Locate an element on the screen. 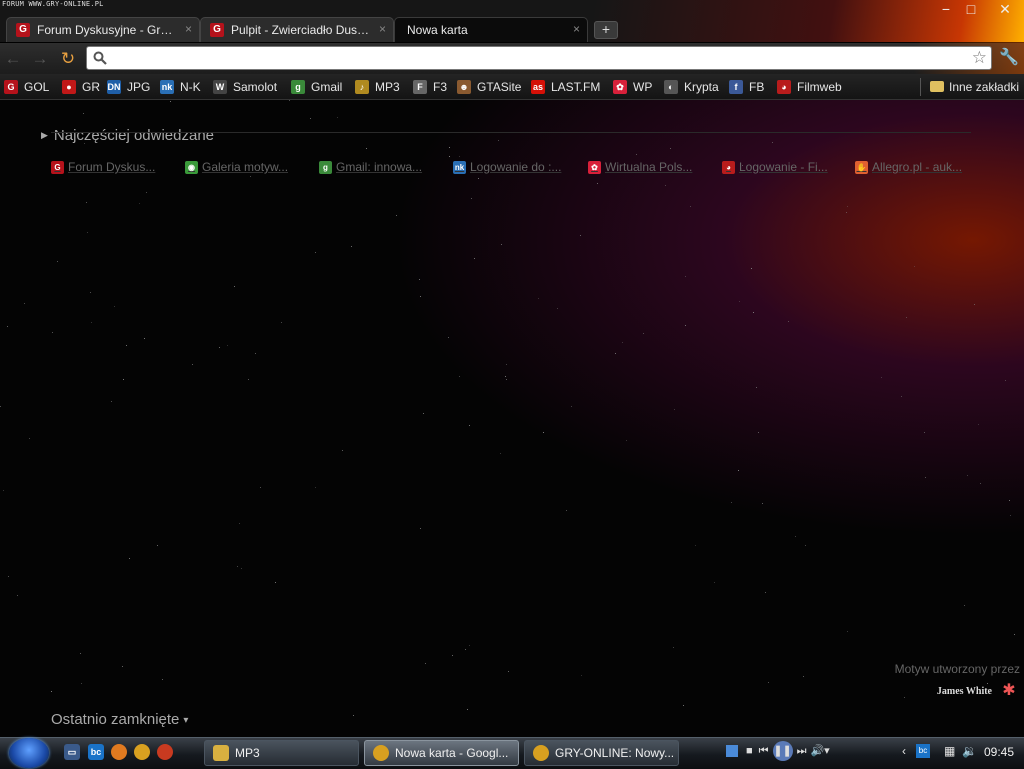  wrench-menu-icon: 🔧 is located at coordinates (1009, 58).